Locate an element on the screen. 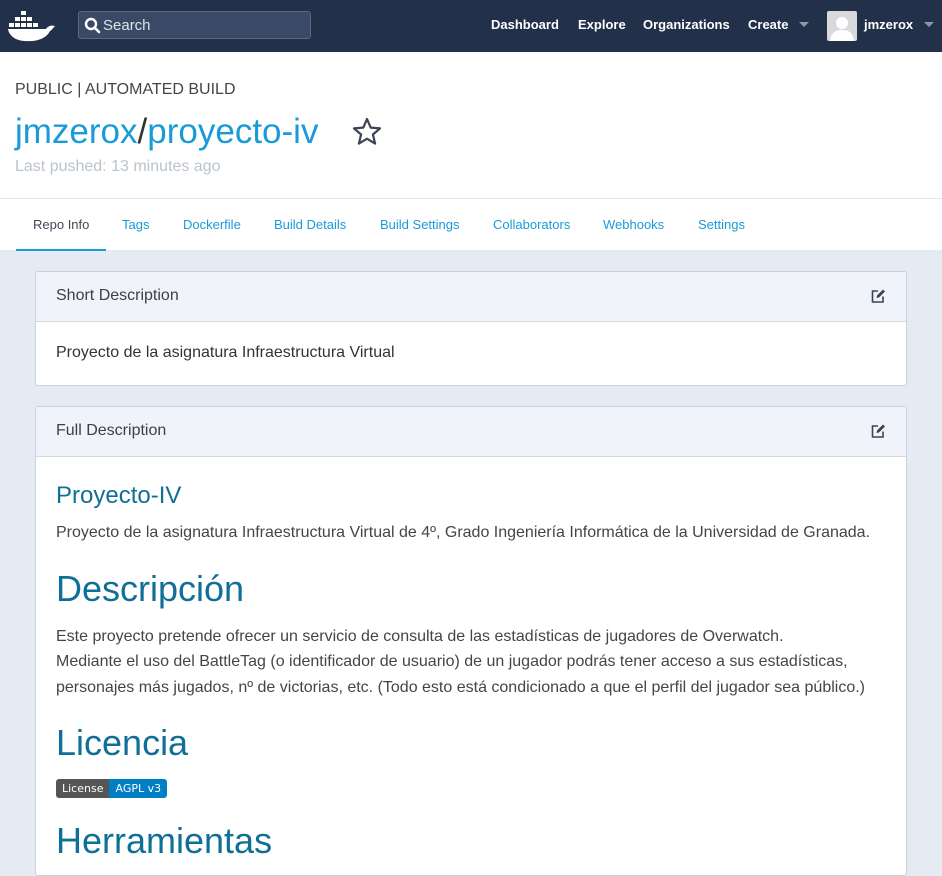  license-badge-label: License is located at coordinates (83, 788).